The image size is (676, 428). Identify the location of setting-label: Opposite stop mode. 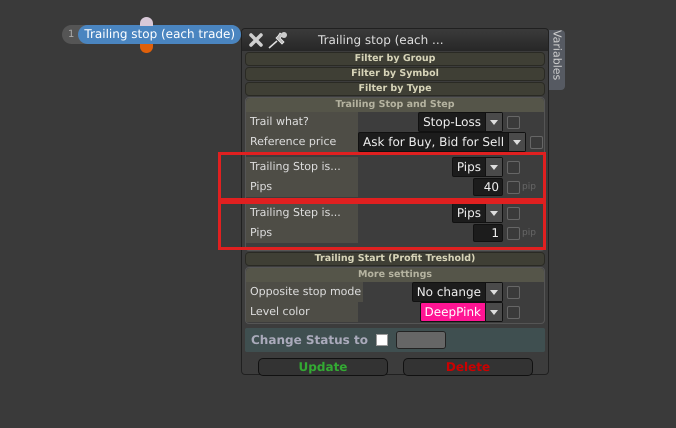
(305, 292).